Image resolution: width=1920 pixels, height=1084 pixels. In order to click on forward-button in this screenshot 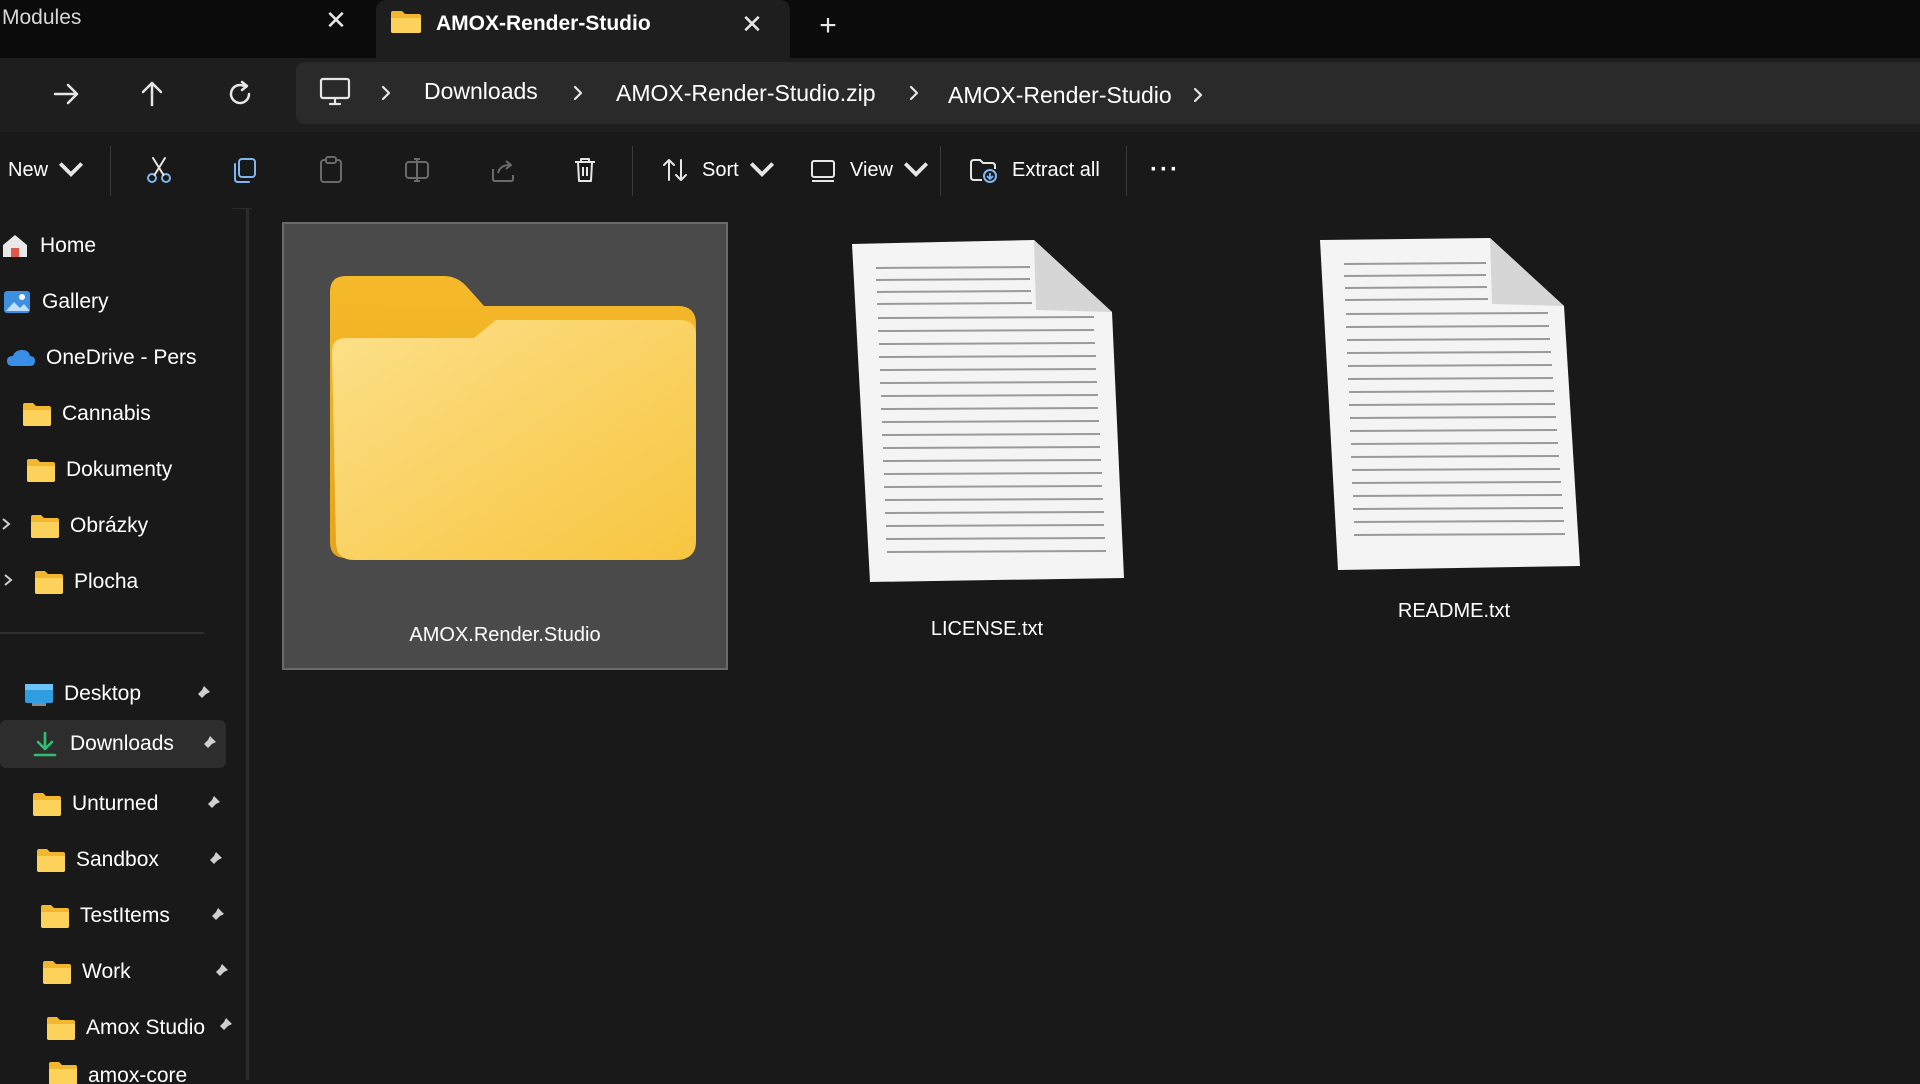, I will do `click(66, 94)`.